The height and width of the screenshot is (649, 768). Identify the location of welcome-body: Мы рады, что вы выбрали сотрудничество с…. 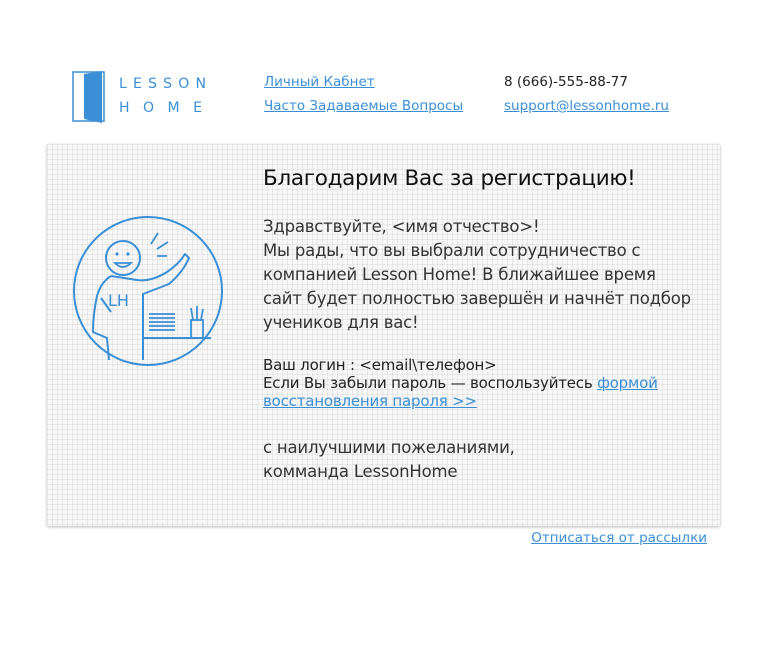
(477, 286).